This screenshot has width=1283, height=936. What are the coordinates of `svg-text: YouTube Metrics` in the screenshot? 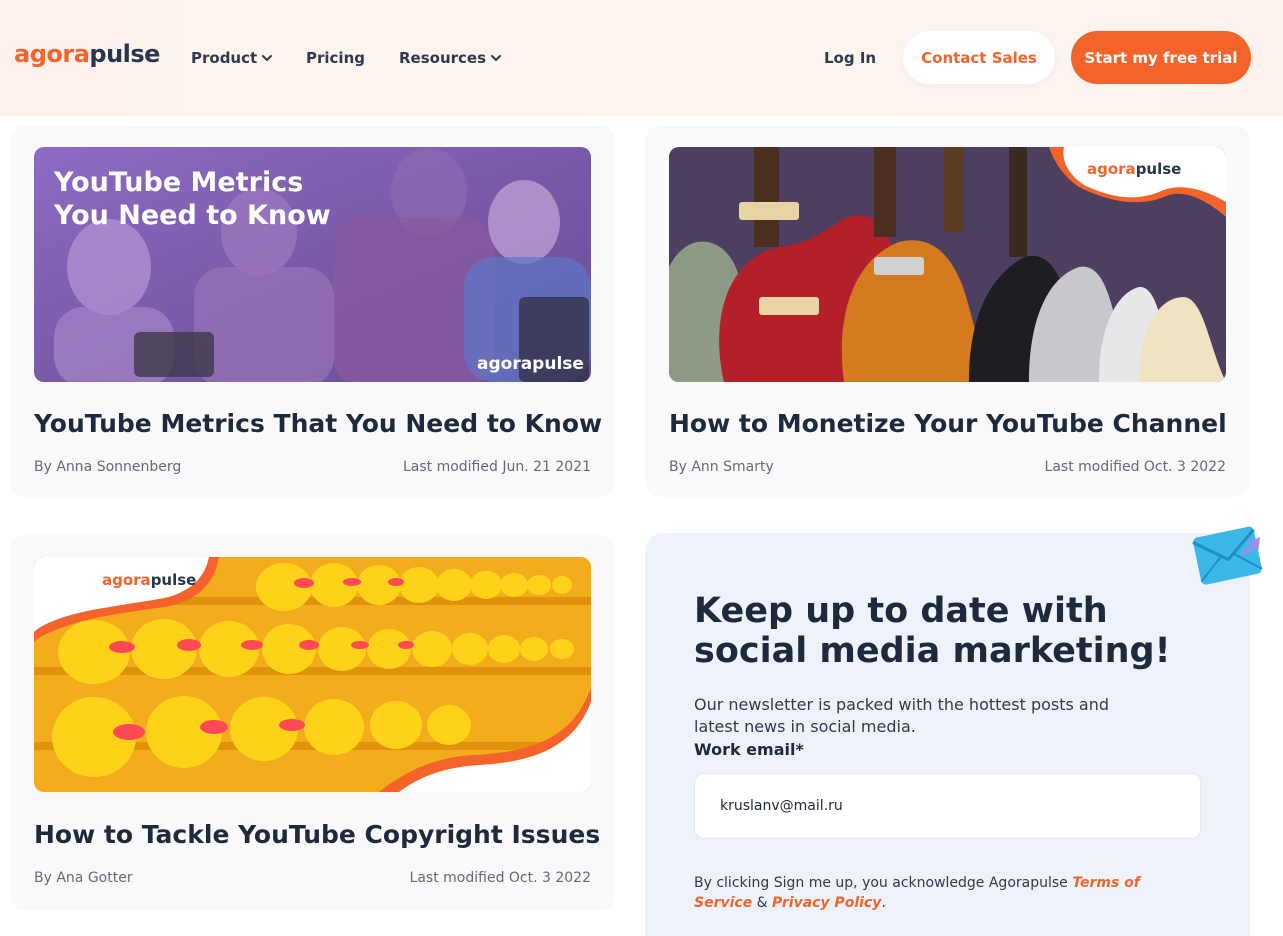 It's located at (178, 182).